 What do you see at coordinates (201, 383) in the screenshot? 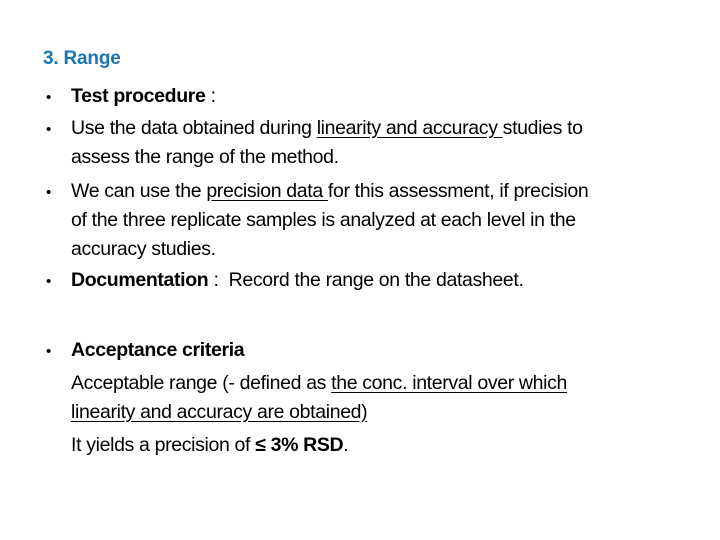
I see `text-segment: Acceptable range (- defined as` at bounding box center [201, 383].